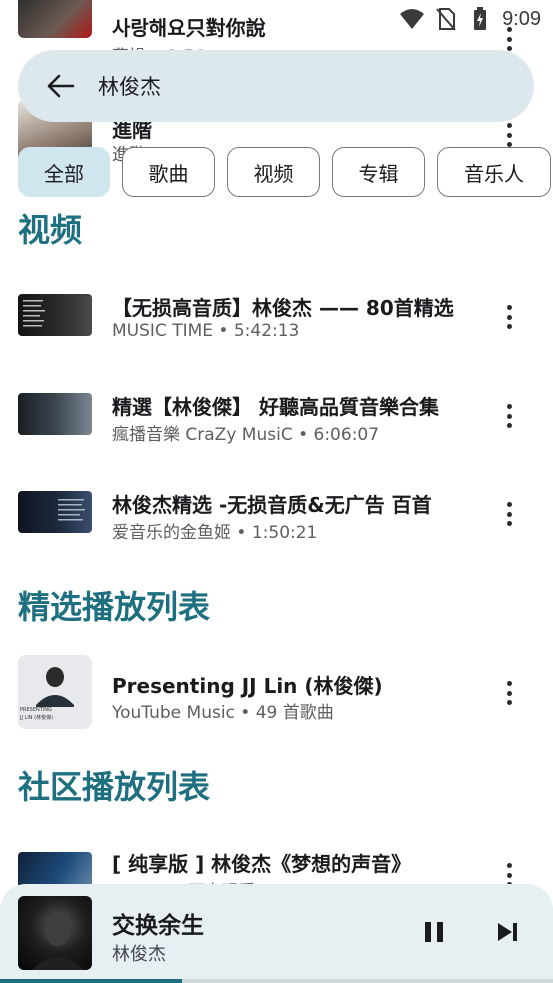 The width and height of the screenshot is (553, 983). I want to click on video-item: 【无损高音质】林俊杰 —— 80首精选 MUSIC TIME • 5:42:13, so click(276, 315).